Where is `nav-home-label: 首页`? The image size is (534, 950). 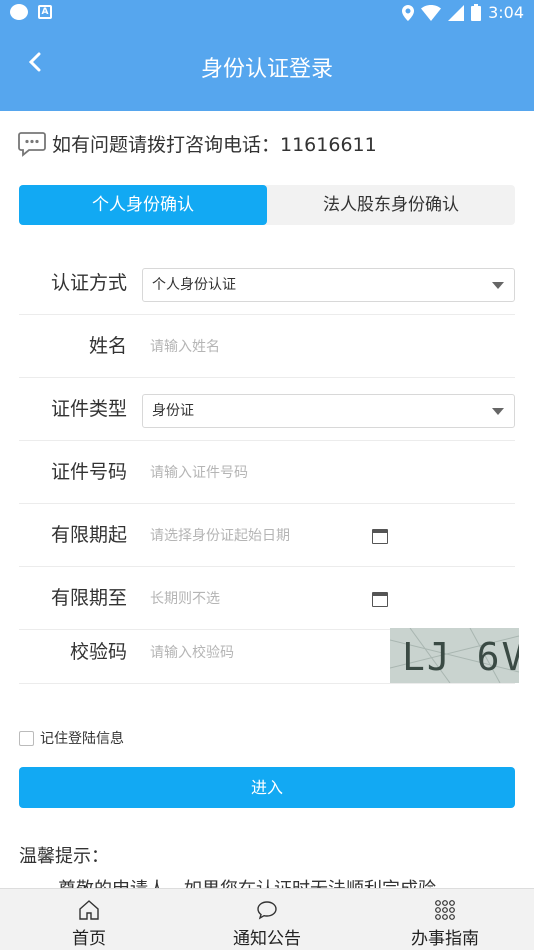 nav-home-label: 首页 is located at coordinates (89, 939).